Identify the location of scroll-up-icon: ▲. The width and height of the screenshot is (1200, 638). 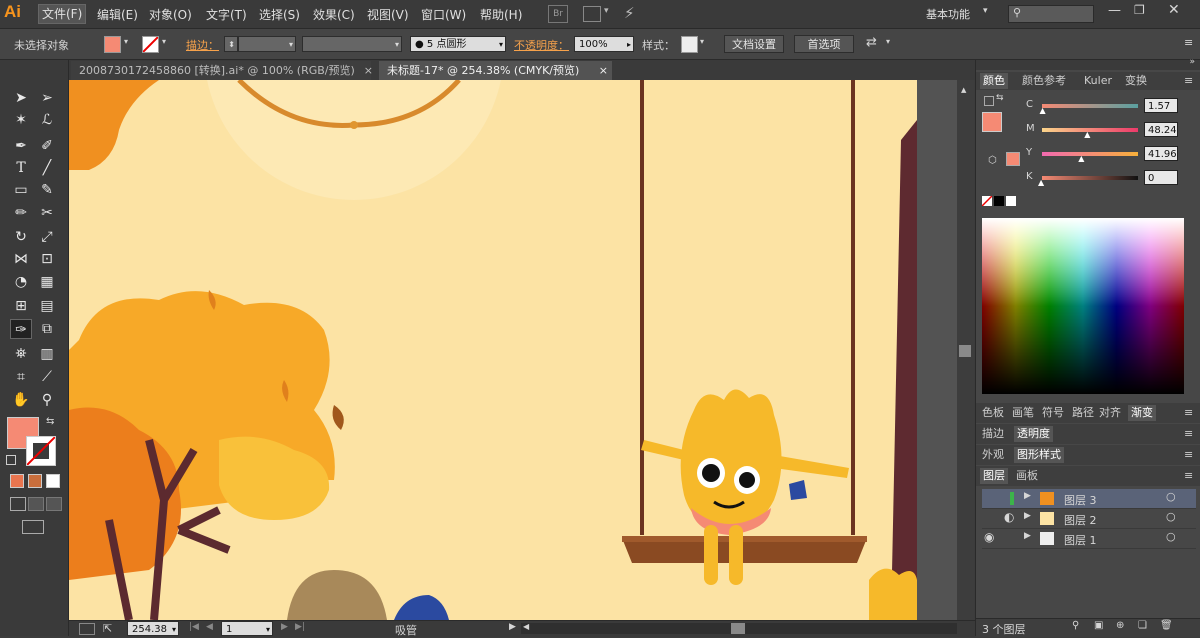
(963, 90).